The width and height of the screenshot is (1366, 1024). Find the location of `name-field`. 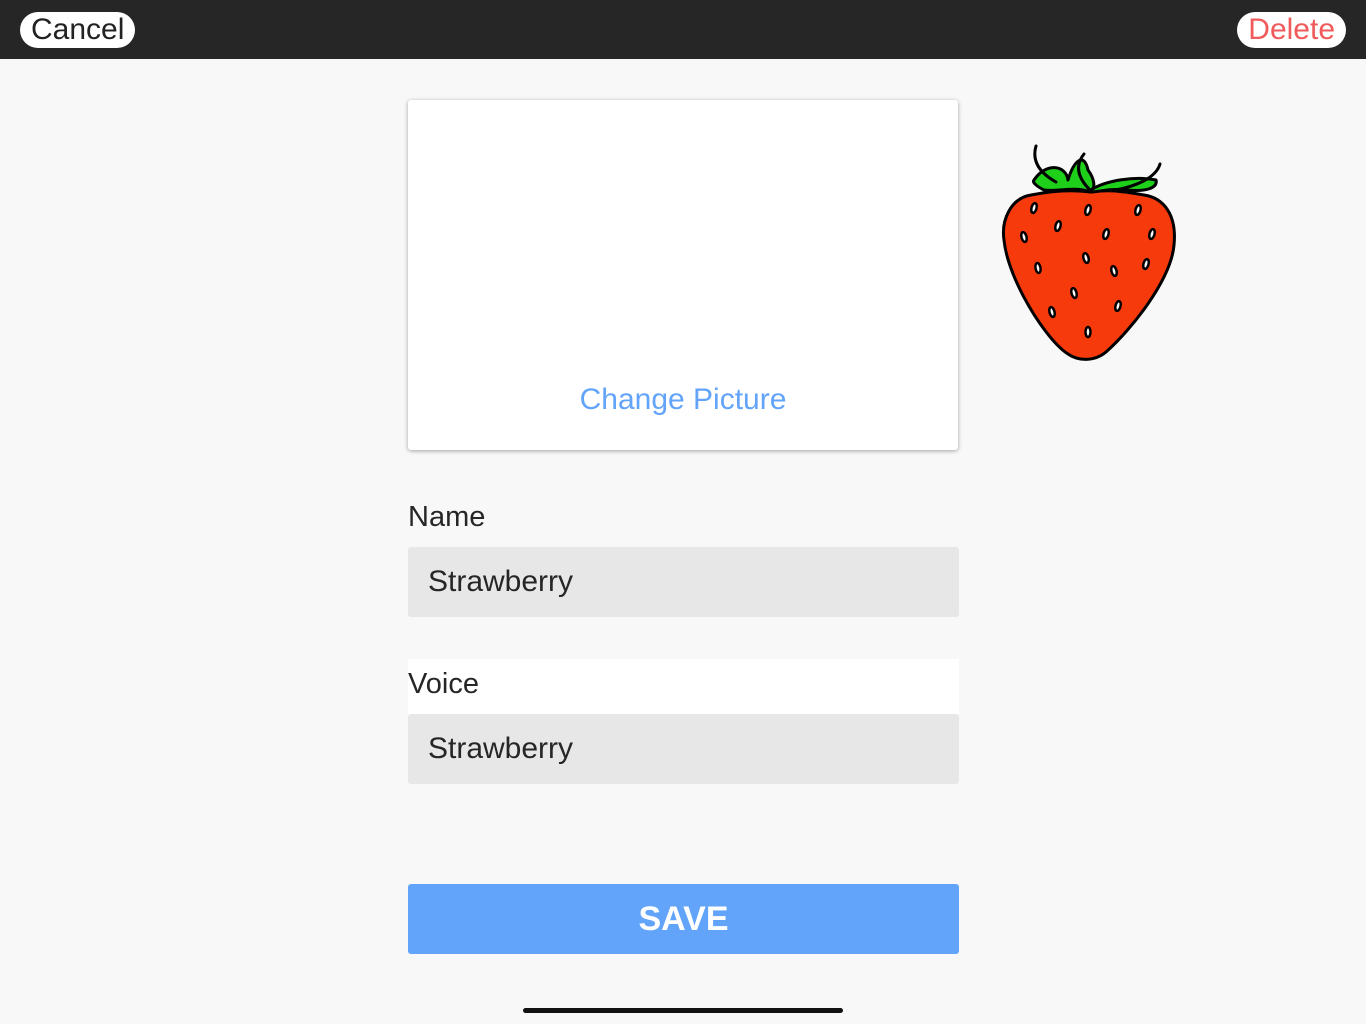

name-field is located at coordinates (683, 582).